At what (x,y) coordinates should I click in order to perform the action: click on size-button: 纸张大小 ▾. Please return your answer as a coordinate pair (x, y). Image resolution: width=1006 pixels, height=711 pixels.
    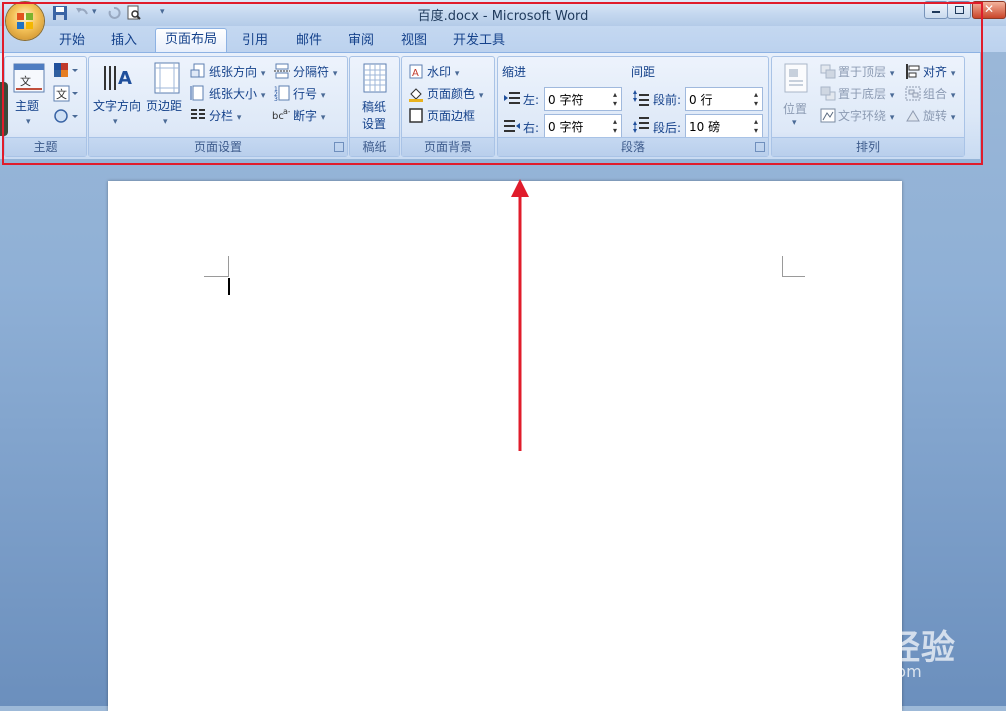
    Looking at the image, I should click on (237, 93).